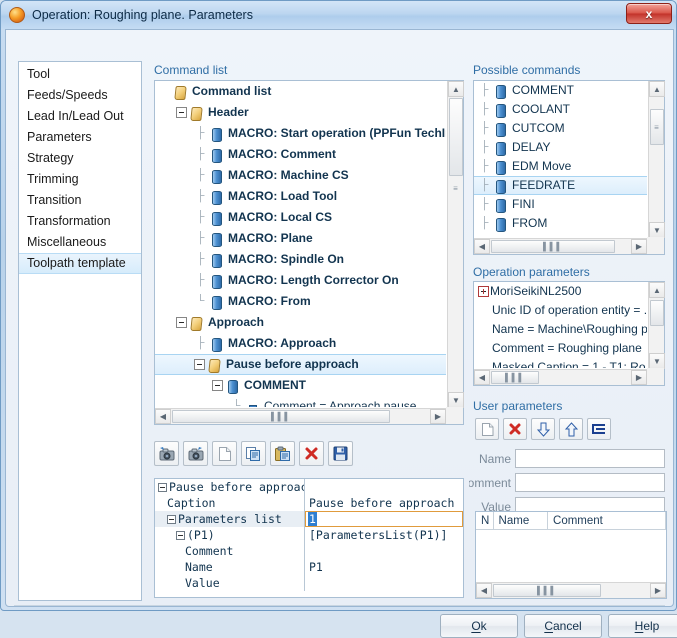 The height and width of the screenshot is (638, 677). I want to click on delete-icon, so click(311, 453).